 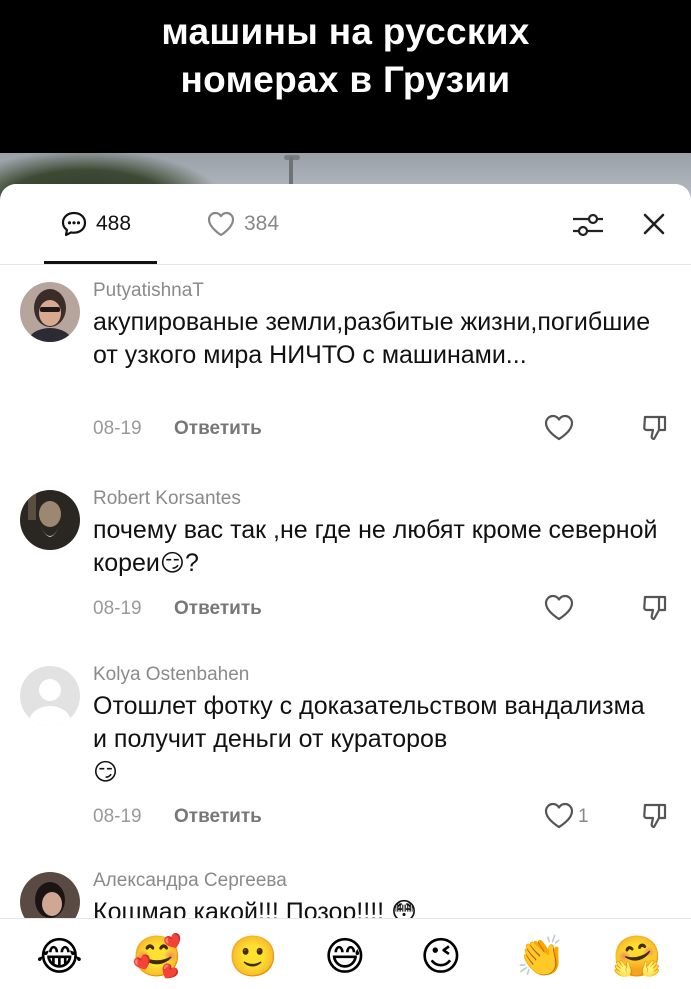 I want to click on comment-author: Александра Сергеева, so click(x=190, y=881).